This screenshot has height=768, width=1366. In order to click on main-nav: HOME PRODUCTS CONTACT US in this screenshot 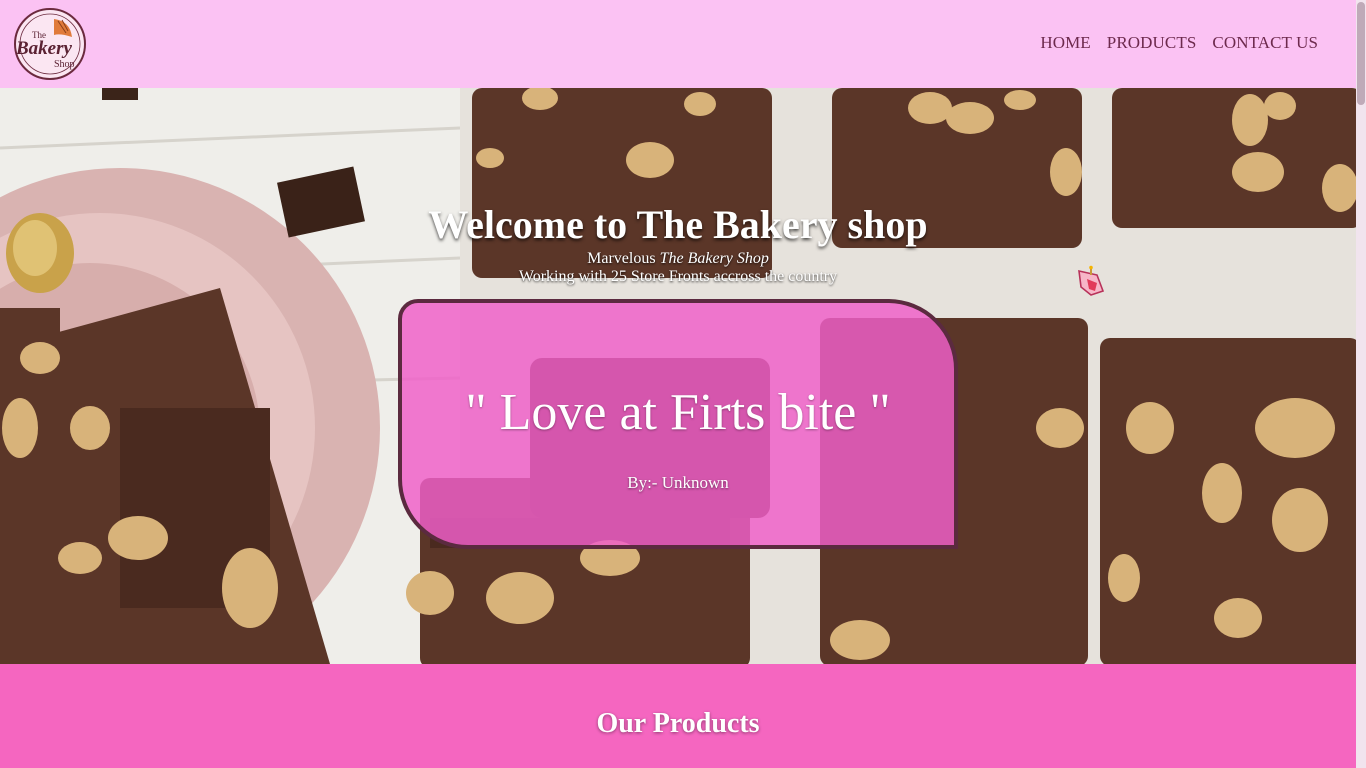, I will do `click(1179, 43)`.